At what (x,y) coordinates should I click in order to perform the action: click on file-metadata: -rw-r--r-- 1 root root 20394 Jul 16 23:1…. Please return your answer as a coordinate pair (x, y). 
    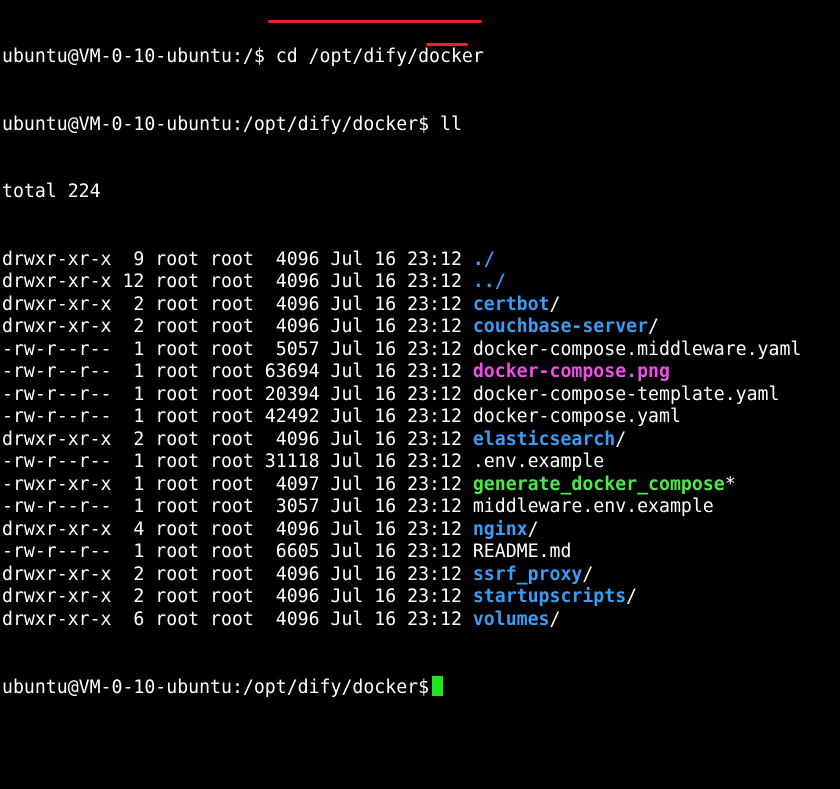
    Looking at the image, I should click on (237, 394).